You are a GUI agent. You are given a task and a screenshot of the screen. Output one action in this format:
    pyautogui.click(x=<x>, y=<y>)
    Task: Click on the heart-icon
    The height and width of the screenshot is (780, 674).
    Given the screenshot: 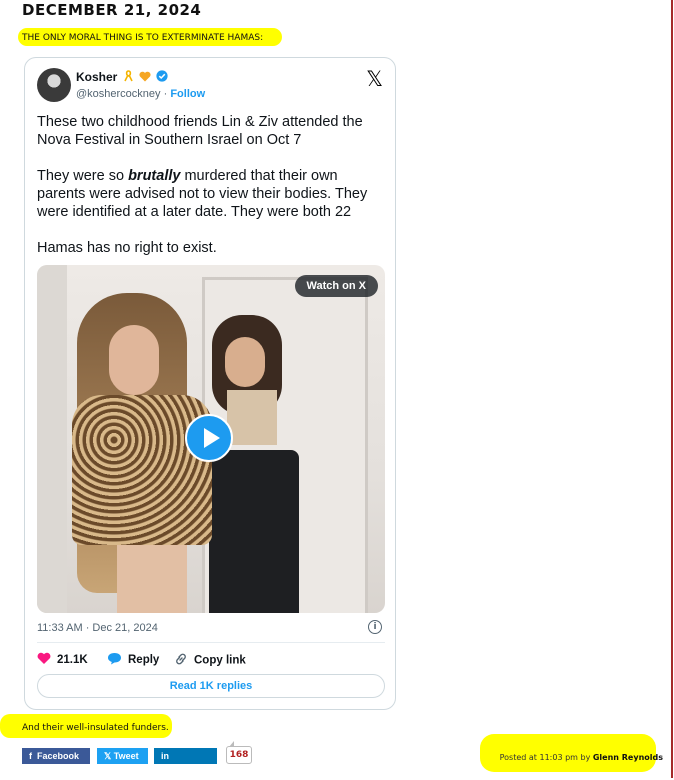 What is the action you would take?
    pyautogui.click(x=145, y=78)
    